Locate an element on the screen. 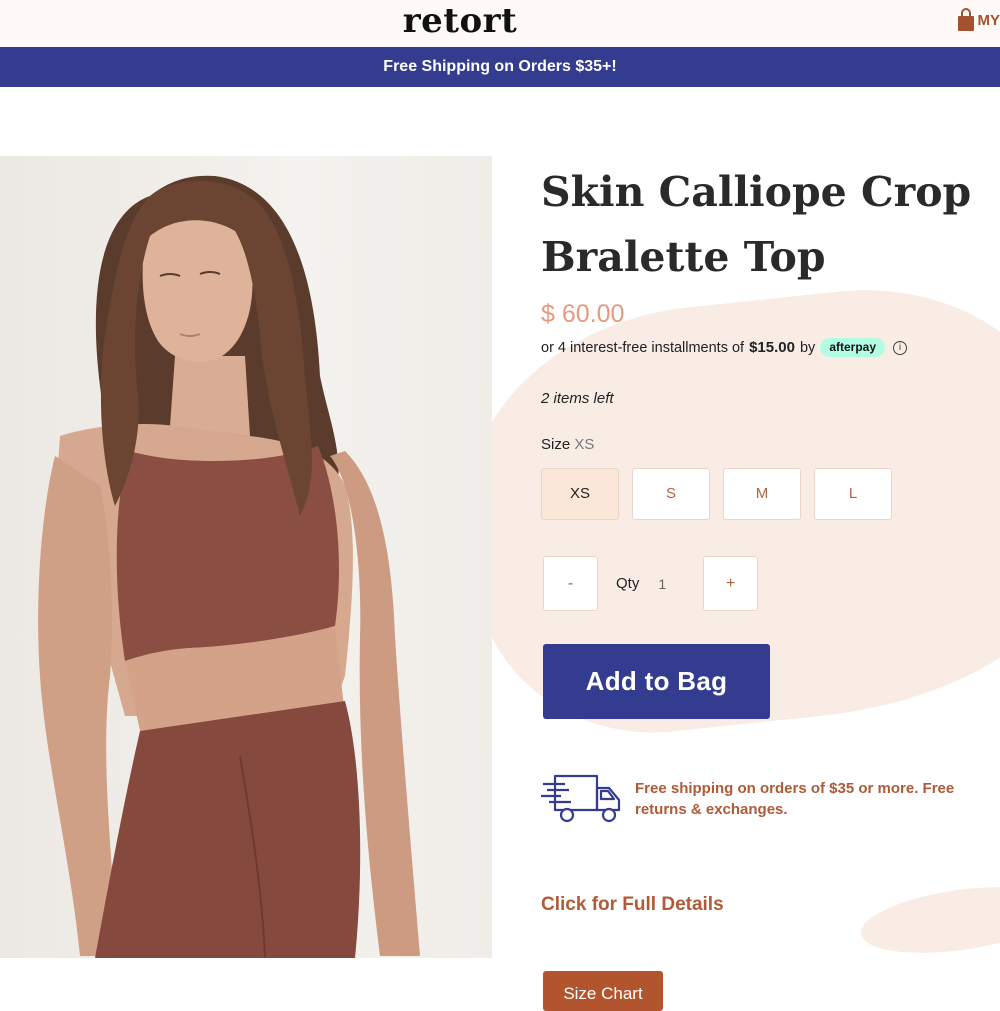  site-header: retort MY is located at coordinates (500, 24).